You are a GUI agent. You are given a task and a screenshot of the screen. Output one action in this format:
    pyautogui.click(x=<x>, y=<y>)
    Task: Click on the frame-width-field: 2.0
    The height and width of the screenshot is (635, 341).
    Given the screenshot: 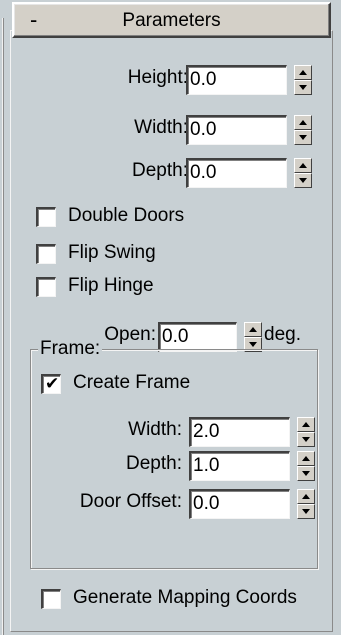 What is the action you would take?
    pyautogui.click(x=239, y=432)
    